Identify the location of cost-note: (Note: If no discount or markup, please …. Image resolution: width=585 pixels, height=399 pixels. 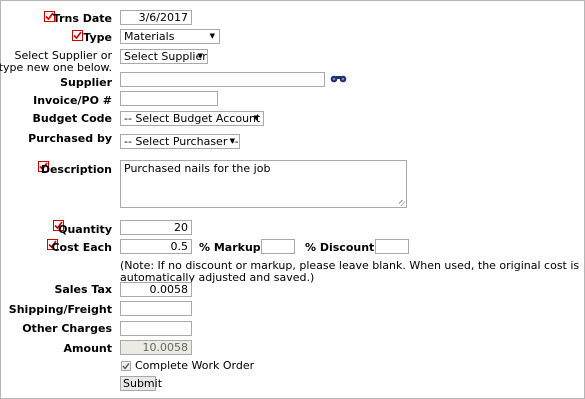
(350, 271).